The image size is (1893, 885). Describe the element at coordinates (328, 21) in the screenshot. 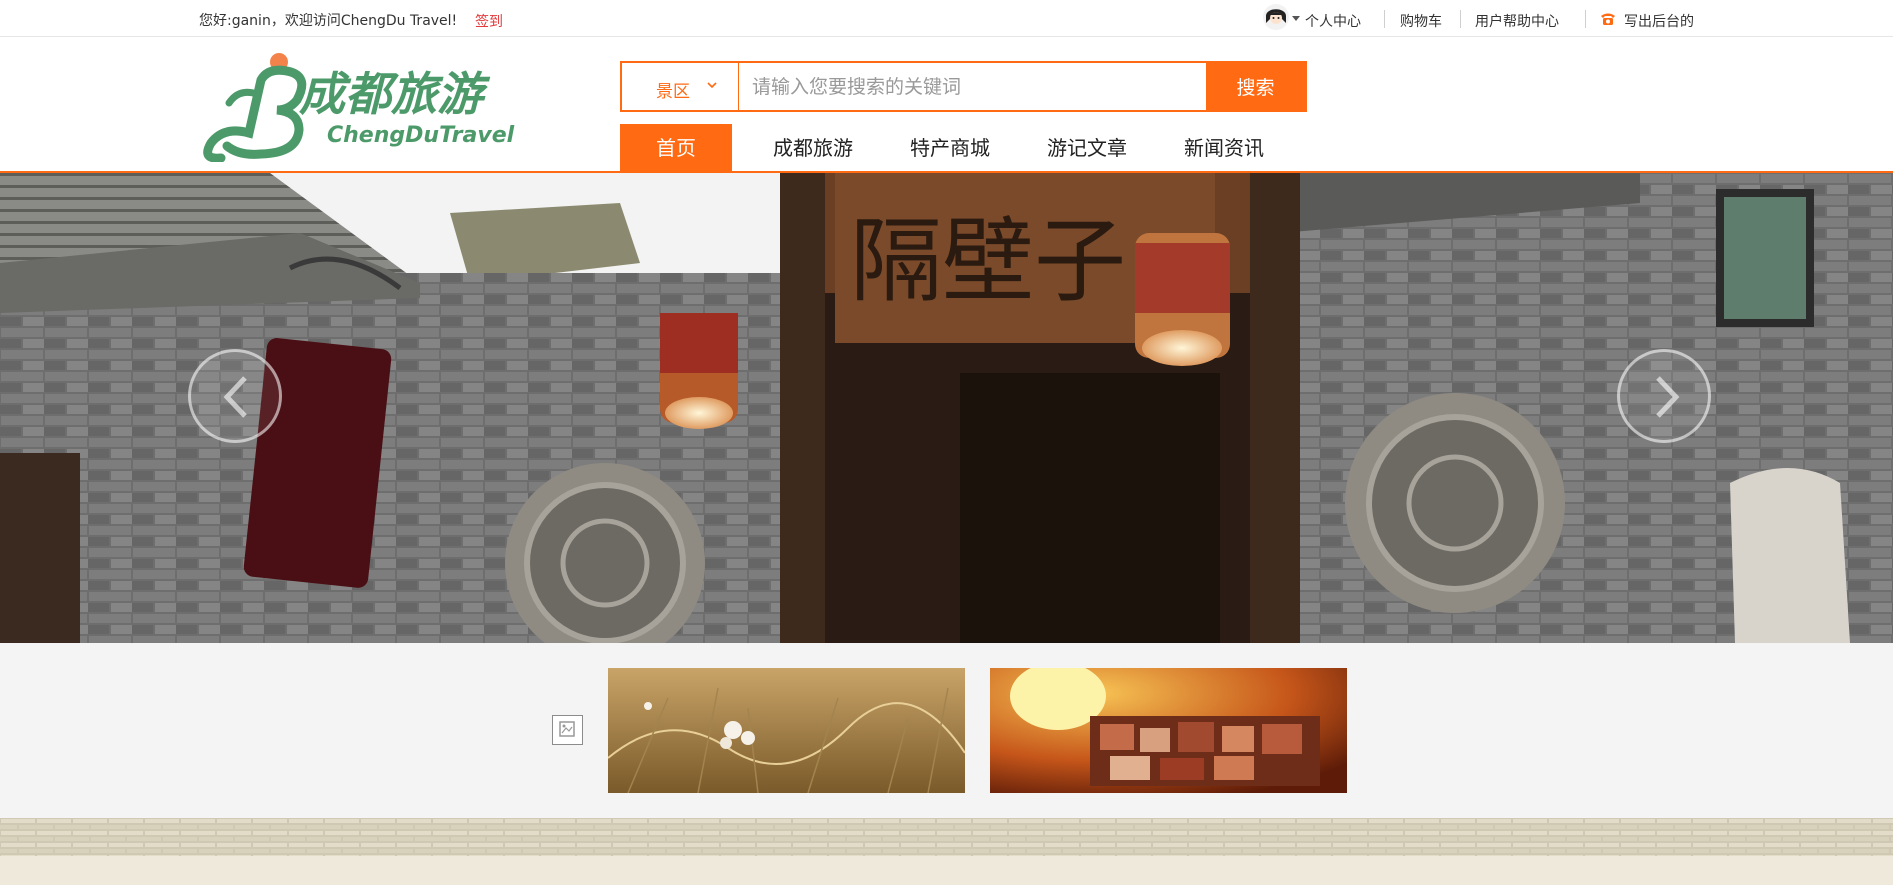

I see `welcome-text: 您好:ganin，欢迎访问ChengDu Travel!` at that location.